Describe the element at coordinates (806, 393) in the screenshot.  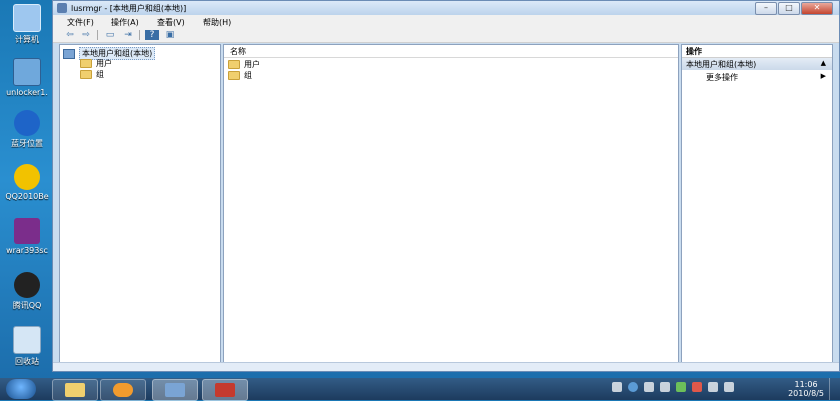
I see `clock-date: 2010/8/5` at that location.